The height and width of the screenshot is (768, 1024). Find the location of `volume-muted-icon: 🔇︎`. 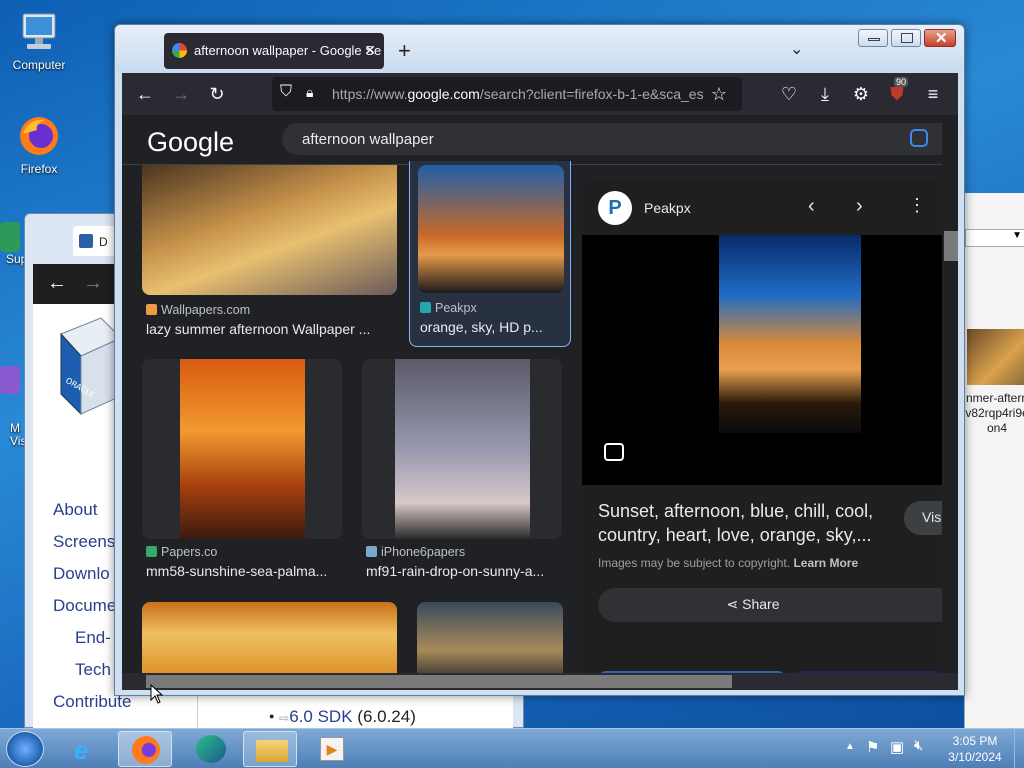

volume-muted-icon: 🔇︎ is located at coordinates (918, 745).